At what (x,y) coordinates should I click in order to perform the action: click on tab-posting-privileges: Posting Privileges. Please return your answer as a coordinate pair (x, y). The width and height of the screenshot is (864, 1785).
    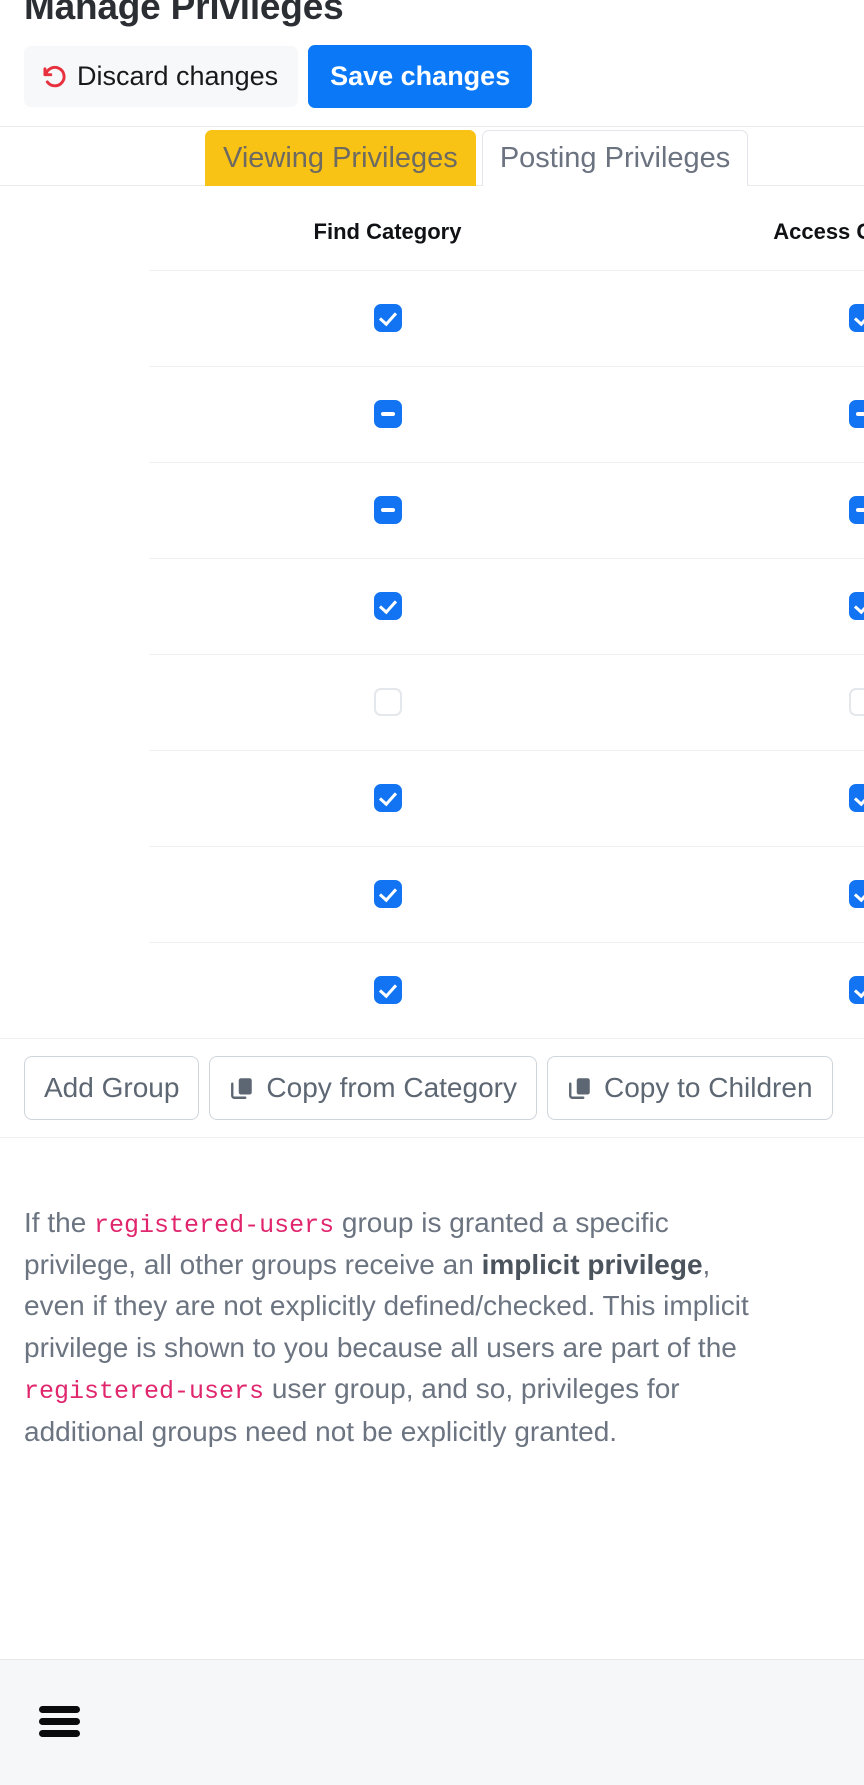
    Looking at the image, I should click on (615, 157).